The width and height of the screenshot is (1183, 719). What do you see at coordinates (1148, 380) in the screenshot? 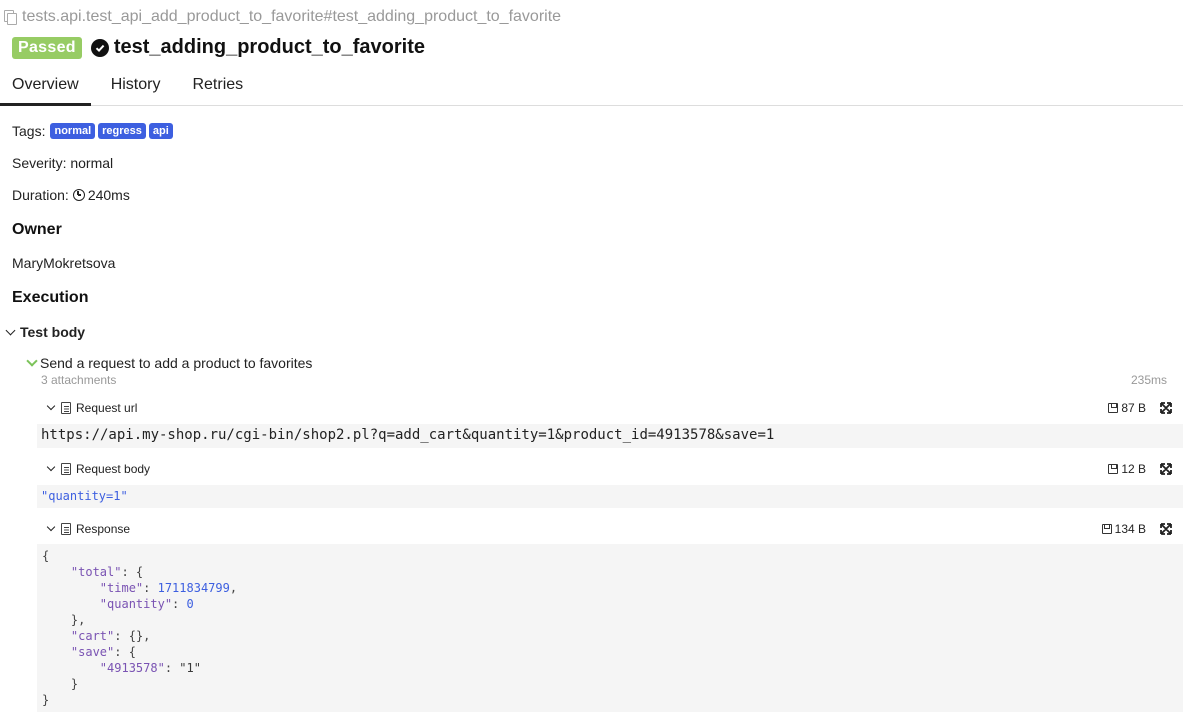
I see `step-duration: 235ms` at bounding box center [1148, 380].